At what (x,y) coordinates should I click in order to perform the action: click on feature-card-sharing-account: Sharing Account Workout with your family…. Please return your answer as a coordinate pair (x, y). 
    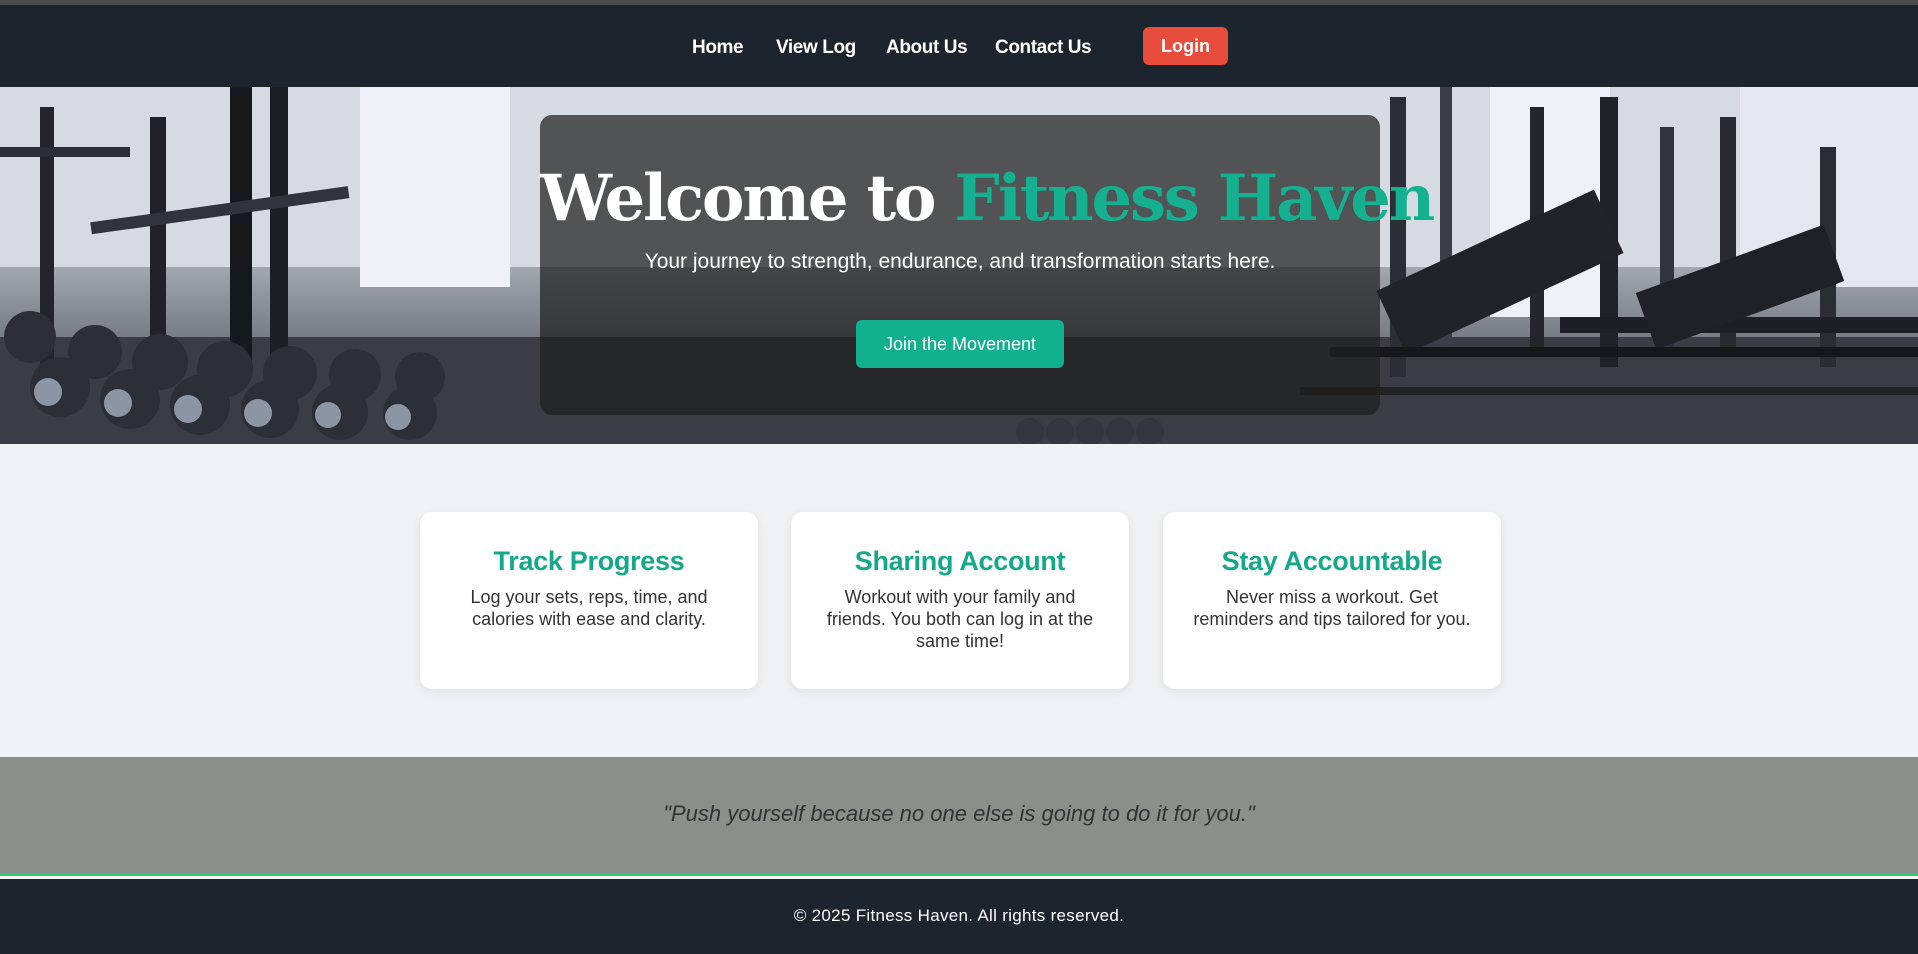
    Looking at the image, I should click on (960, 600).